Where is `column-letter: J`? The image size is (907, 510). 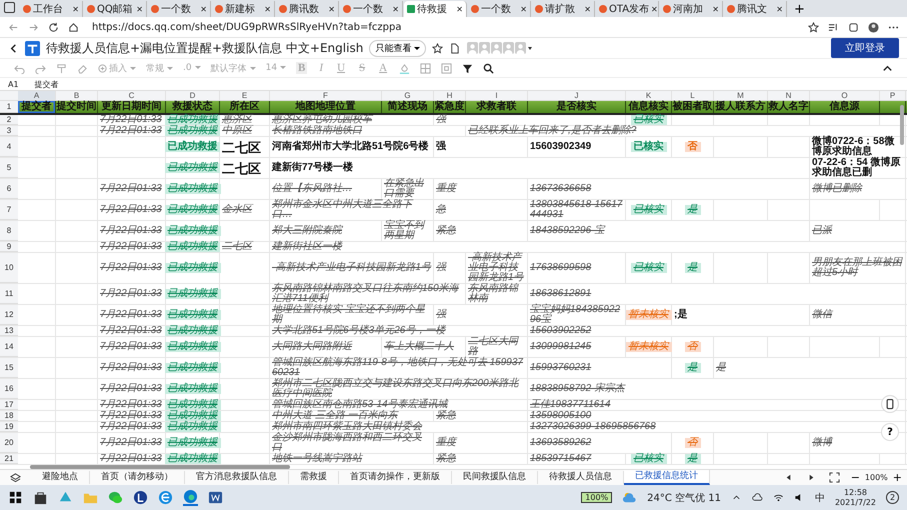 column-letter: J is located at coordinates (577, 95).